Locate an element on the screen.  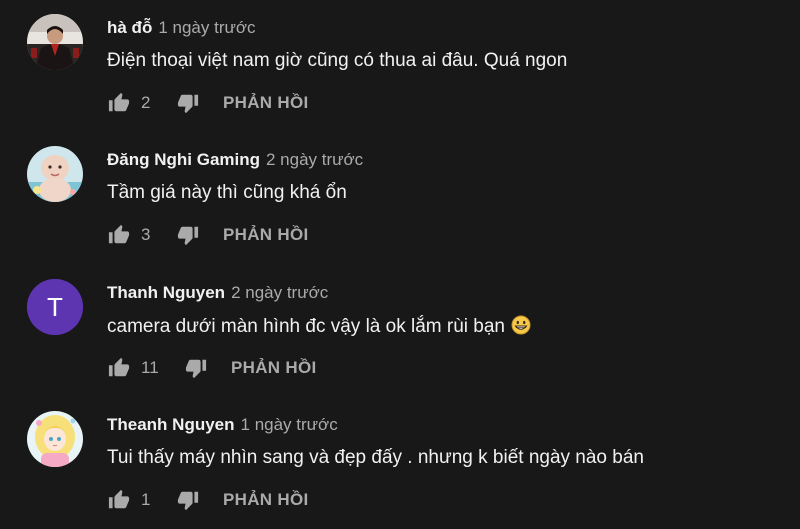
letter-avatar-icon: T is located at coordinates (55, 307).